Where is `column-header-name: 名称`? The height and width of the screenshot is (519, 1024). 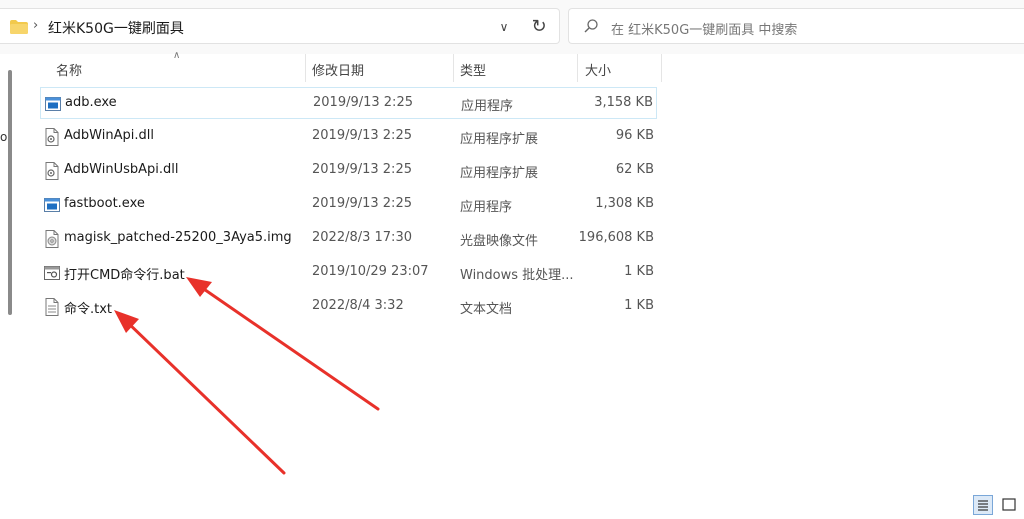 column-header-name: 名称 is located at coordinates (69, 69).